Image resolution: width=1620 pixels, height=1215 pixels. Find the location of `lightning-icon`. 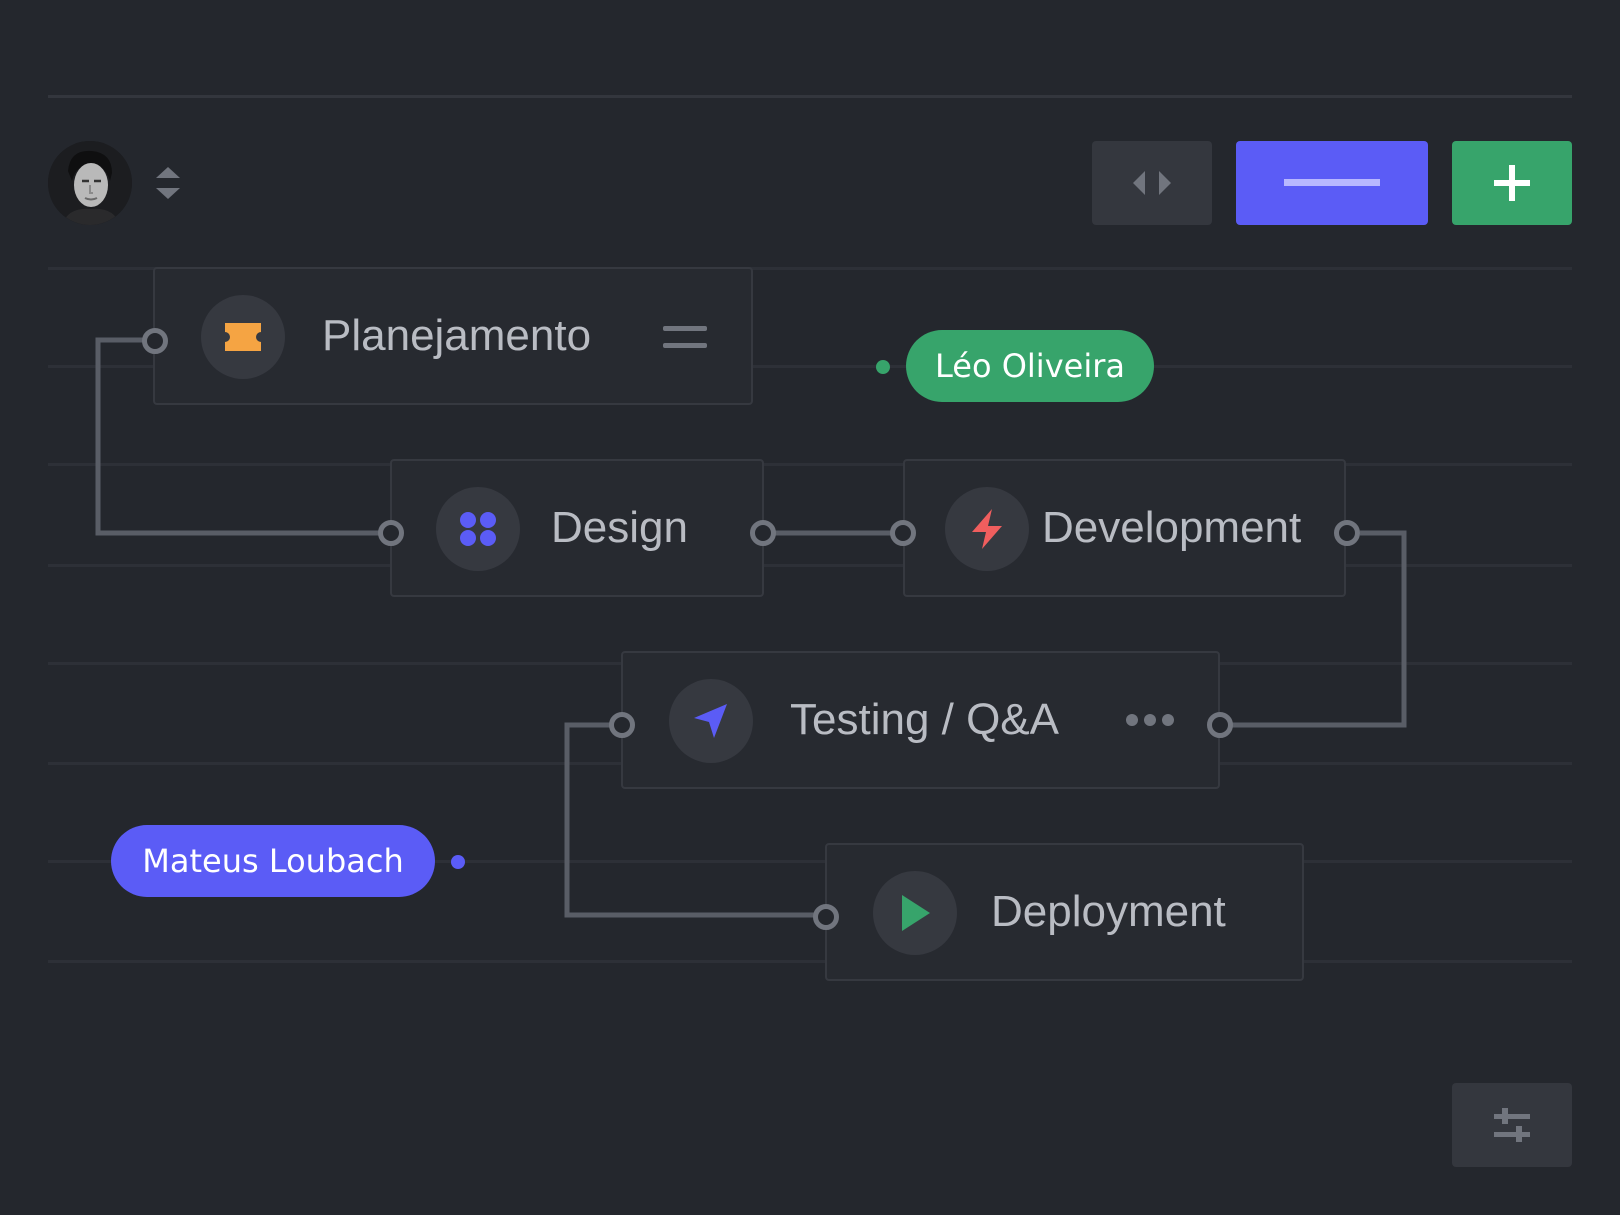

lightning-icon is located at coordinates (987, 529).